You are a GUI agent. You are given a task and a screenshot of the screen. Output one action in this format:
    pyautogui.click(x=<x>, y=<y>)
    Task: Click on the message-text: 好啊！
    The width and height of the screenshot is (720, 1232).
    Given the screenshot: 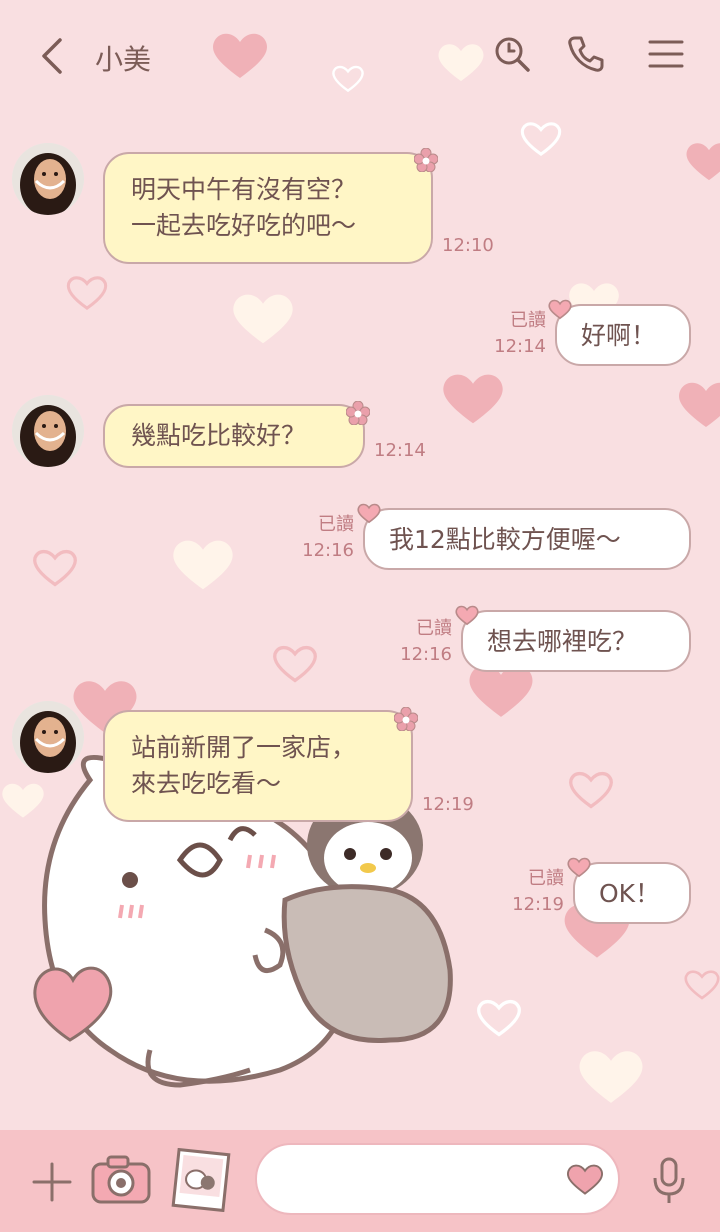 What is the action you would take?
    pyautogui.click(x=619, y=335)
    